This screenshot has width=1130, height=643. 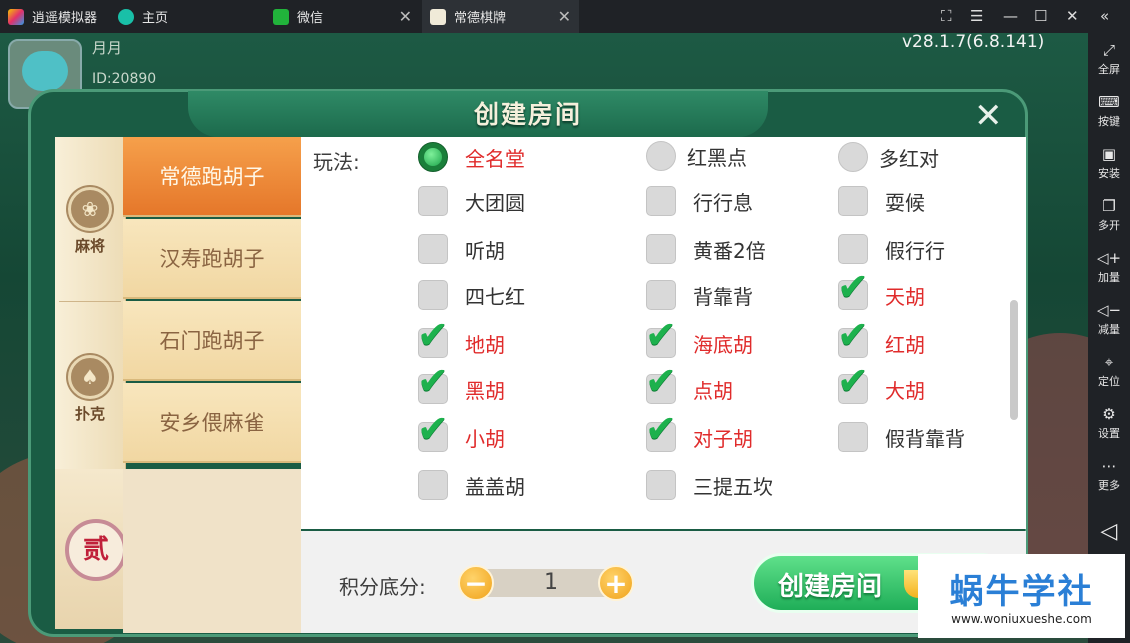 I want to click on option-label: 盖盖胡, so click(x=495, y=486).